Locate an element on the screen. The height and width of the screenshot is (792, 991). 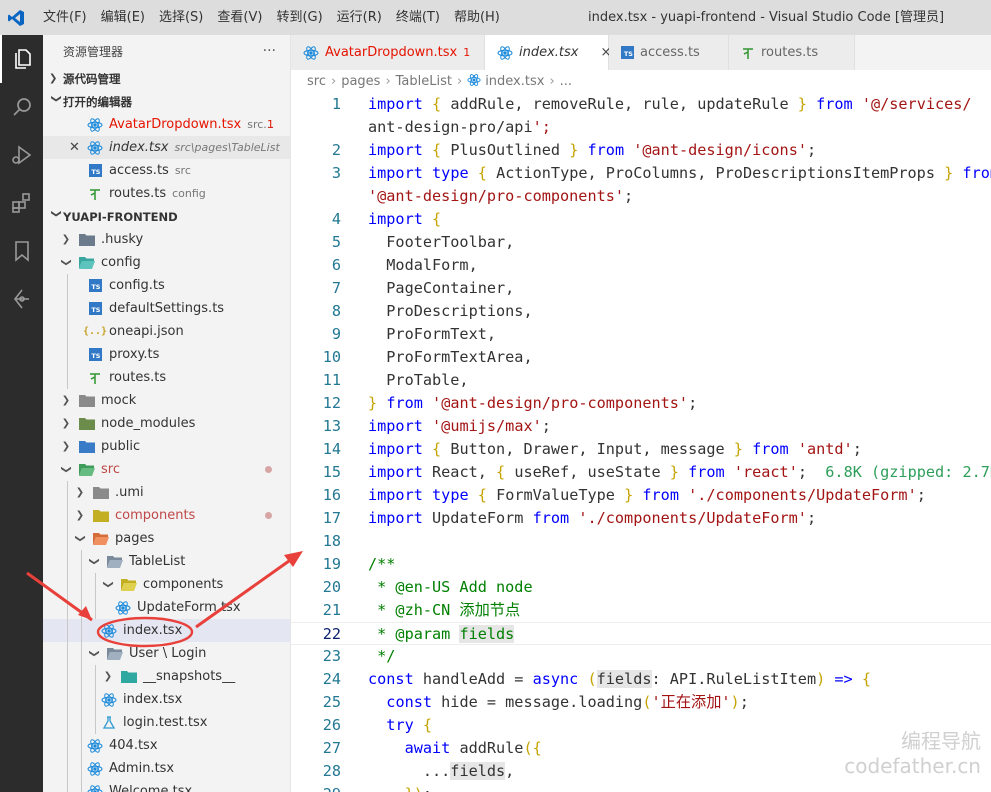
tree-folder-config: ❯ config is located at coordinates (166, 262).